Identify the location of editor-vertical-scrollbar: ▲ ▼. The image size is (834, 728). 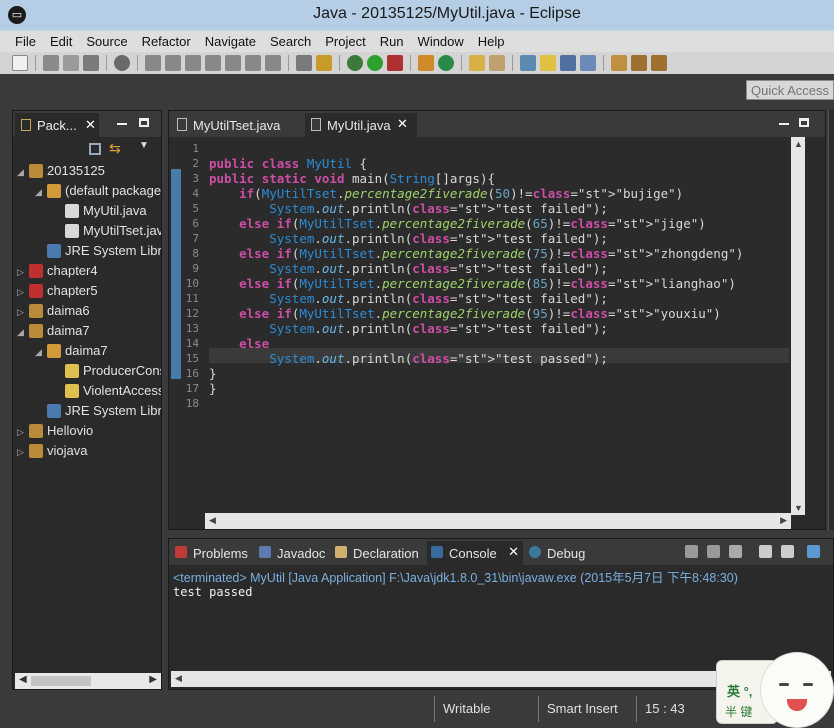
(798, 326).